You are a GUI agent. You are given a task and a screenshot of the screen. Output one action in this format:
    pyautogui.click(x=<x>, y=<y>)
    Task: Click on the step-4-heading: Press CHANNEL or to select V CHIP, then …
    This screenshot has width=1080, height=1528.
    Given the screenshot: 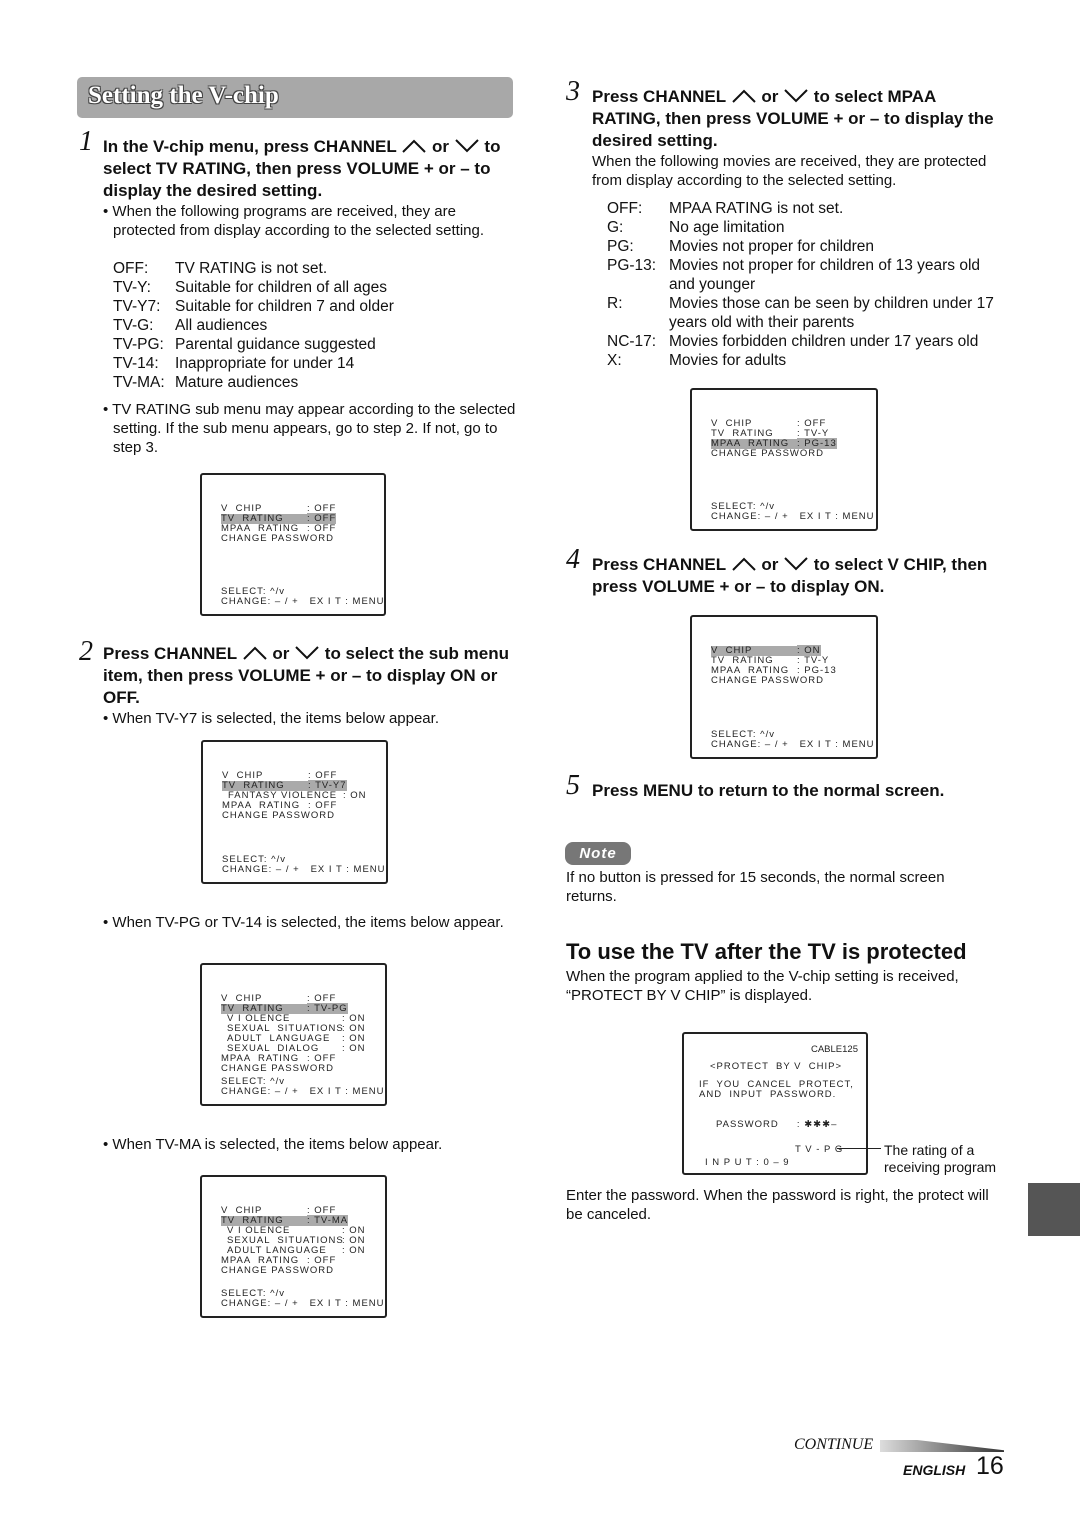 What is the action you would take?
    pyautogui.click(x=797, y=576)
    